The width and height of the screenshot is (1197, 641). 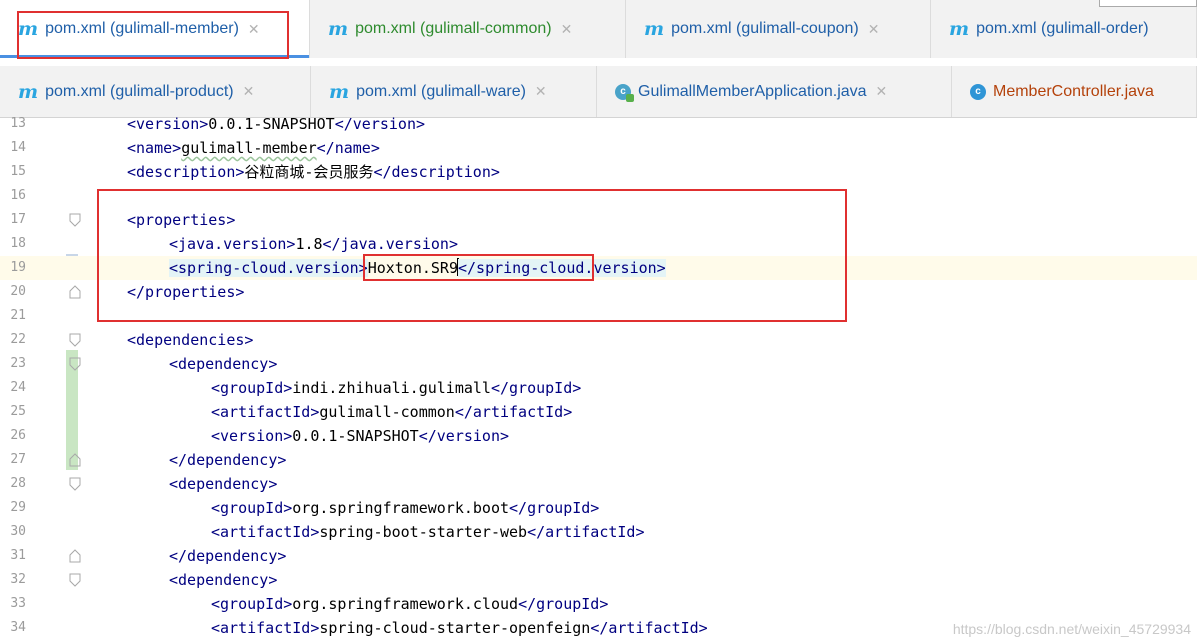 What do you see at coordinates (598, 124) in the screenshot?
I see `code-line: 13 <version>0.0.1-SNAPSHOT</version>` at bounding box center [598, 124].